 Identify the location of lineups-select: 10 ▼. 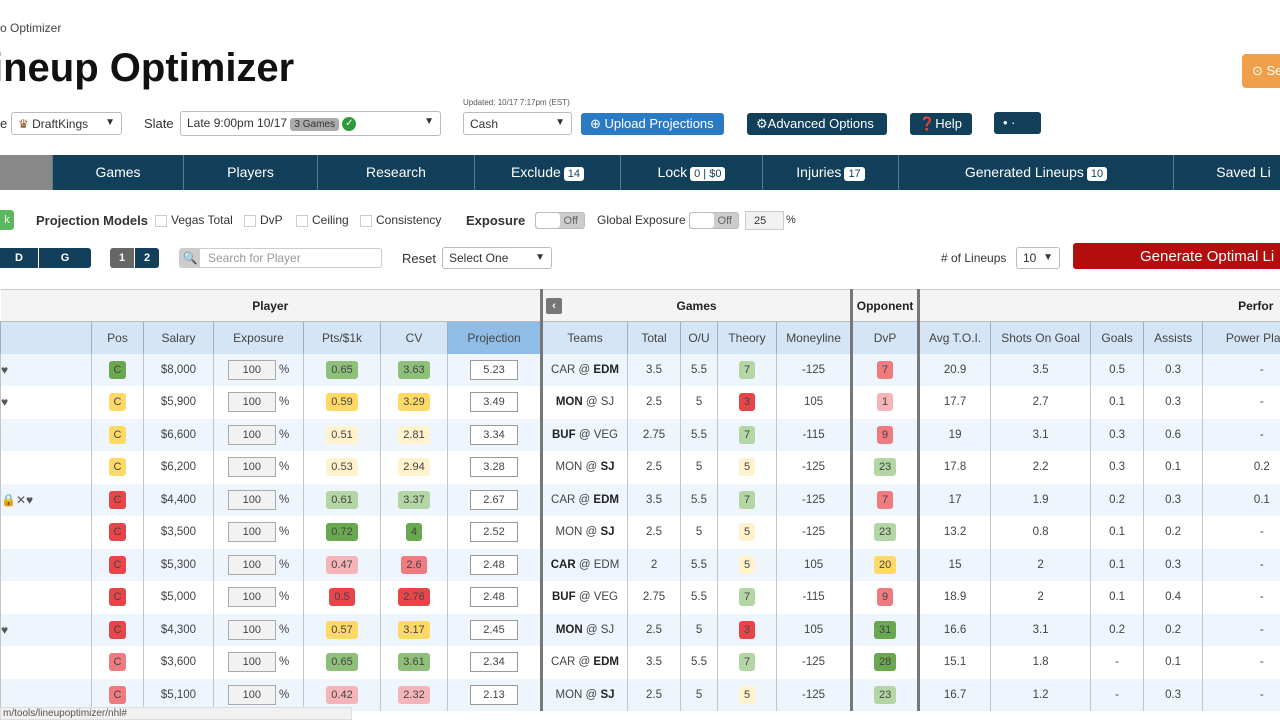
(1038, 258).